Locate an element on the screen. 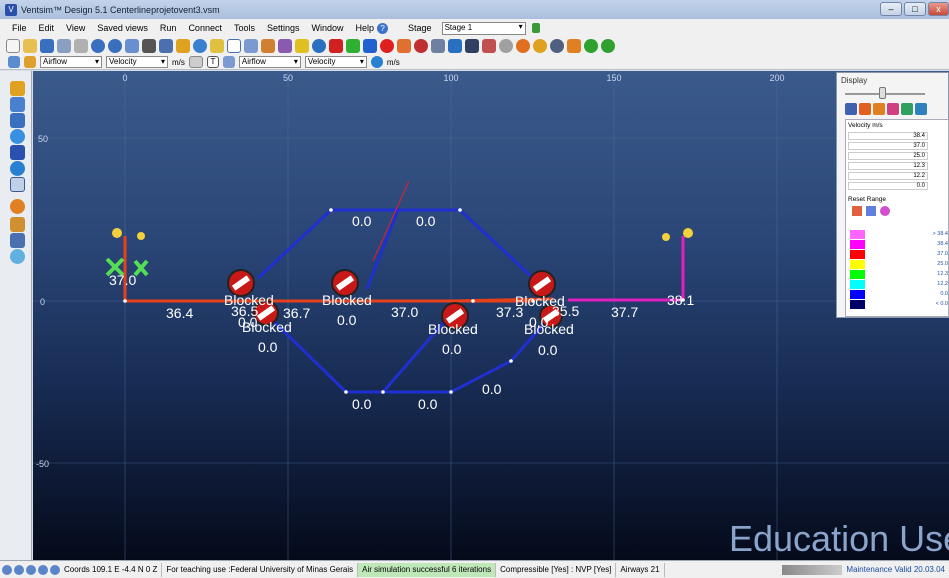 The width and height of the screenshot is (949, 578). fast-forward-icon is located at coordinates (370, 46).